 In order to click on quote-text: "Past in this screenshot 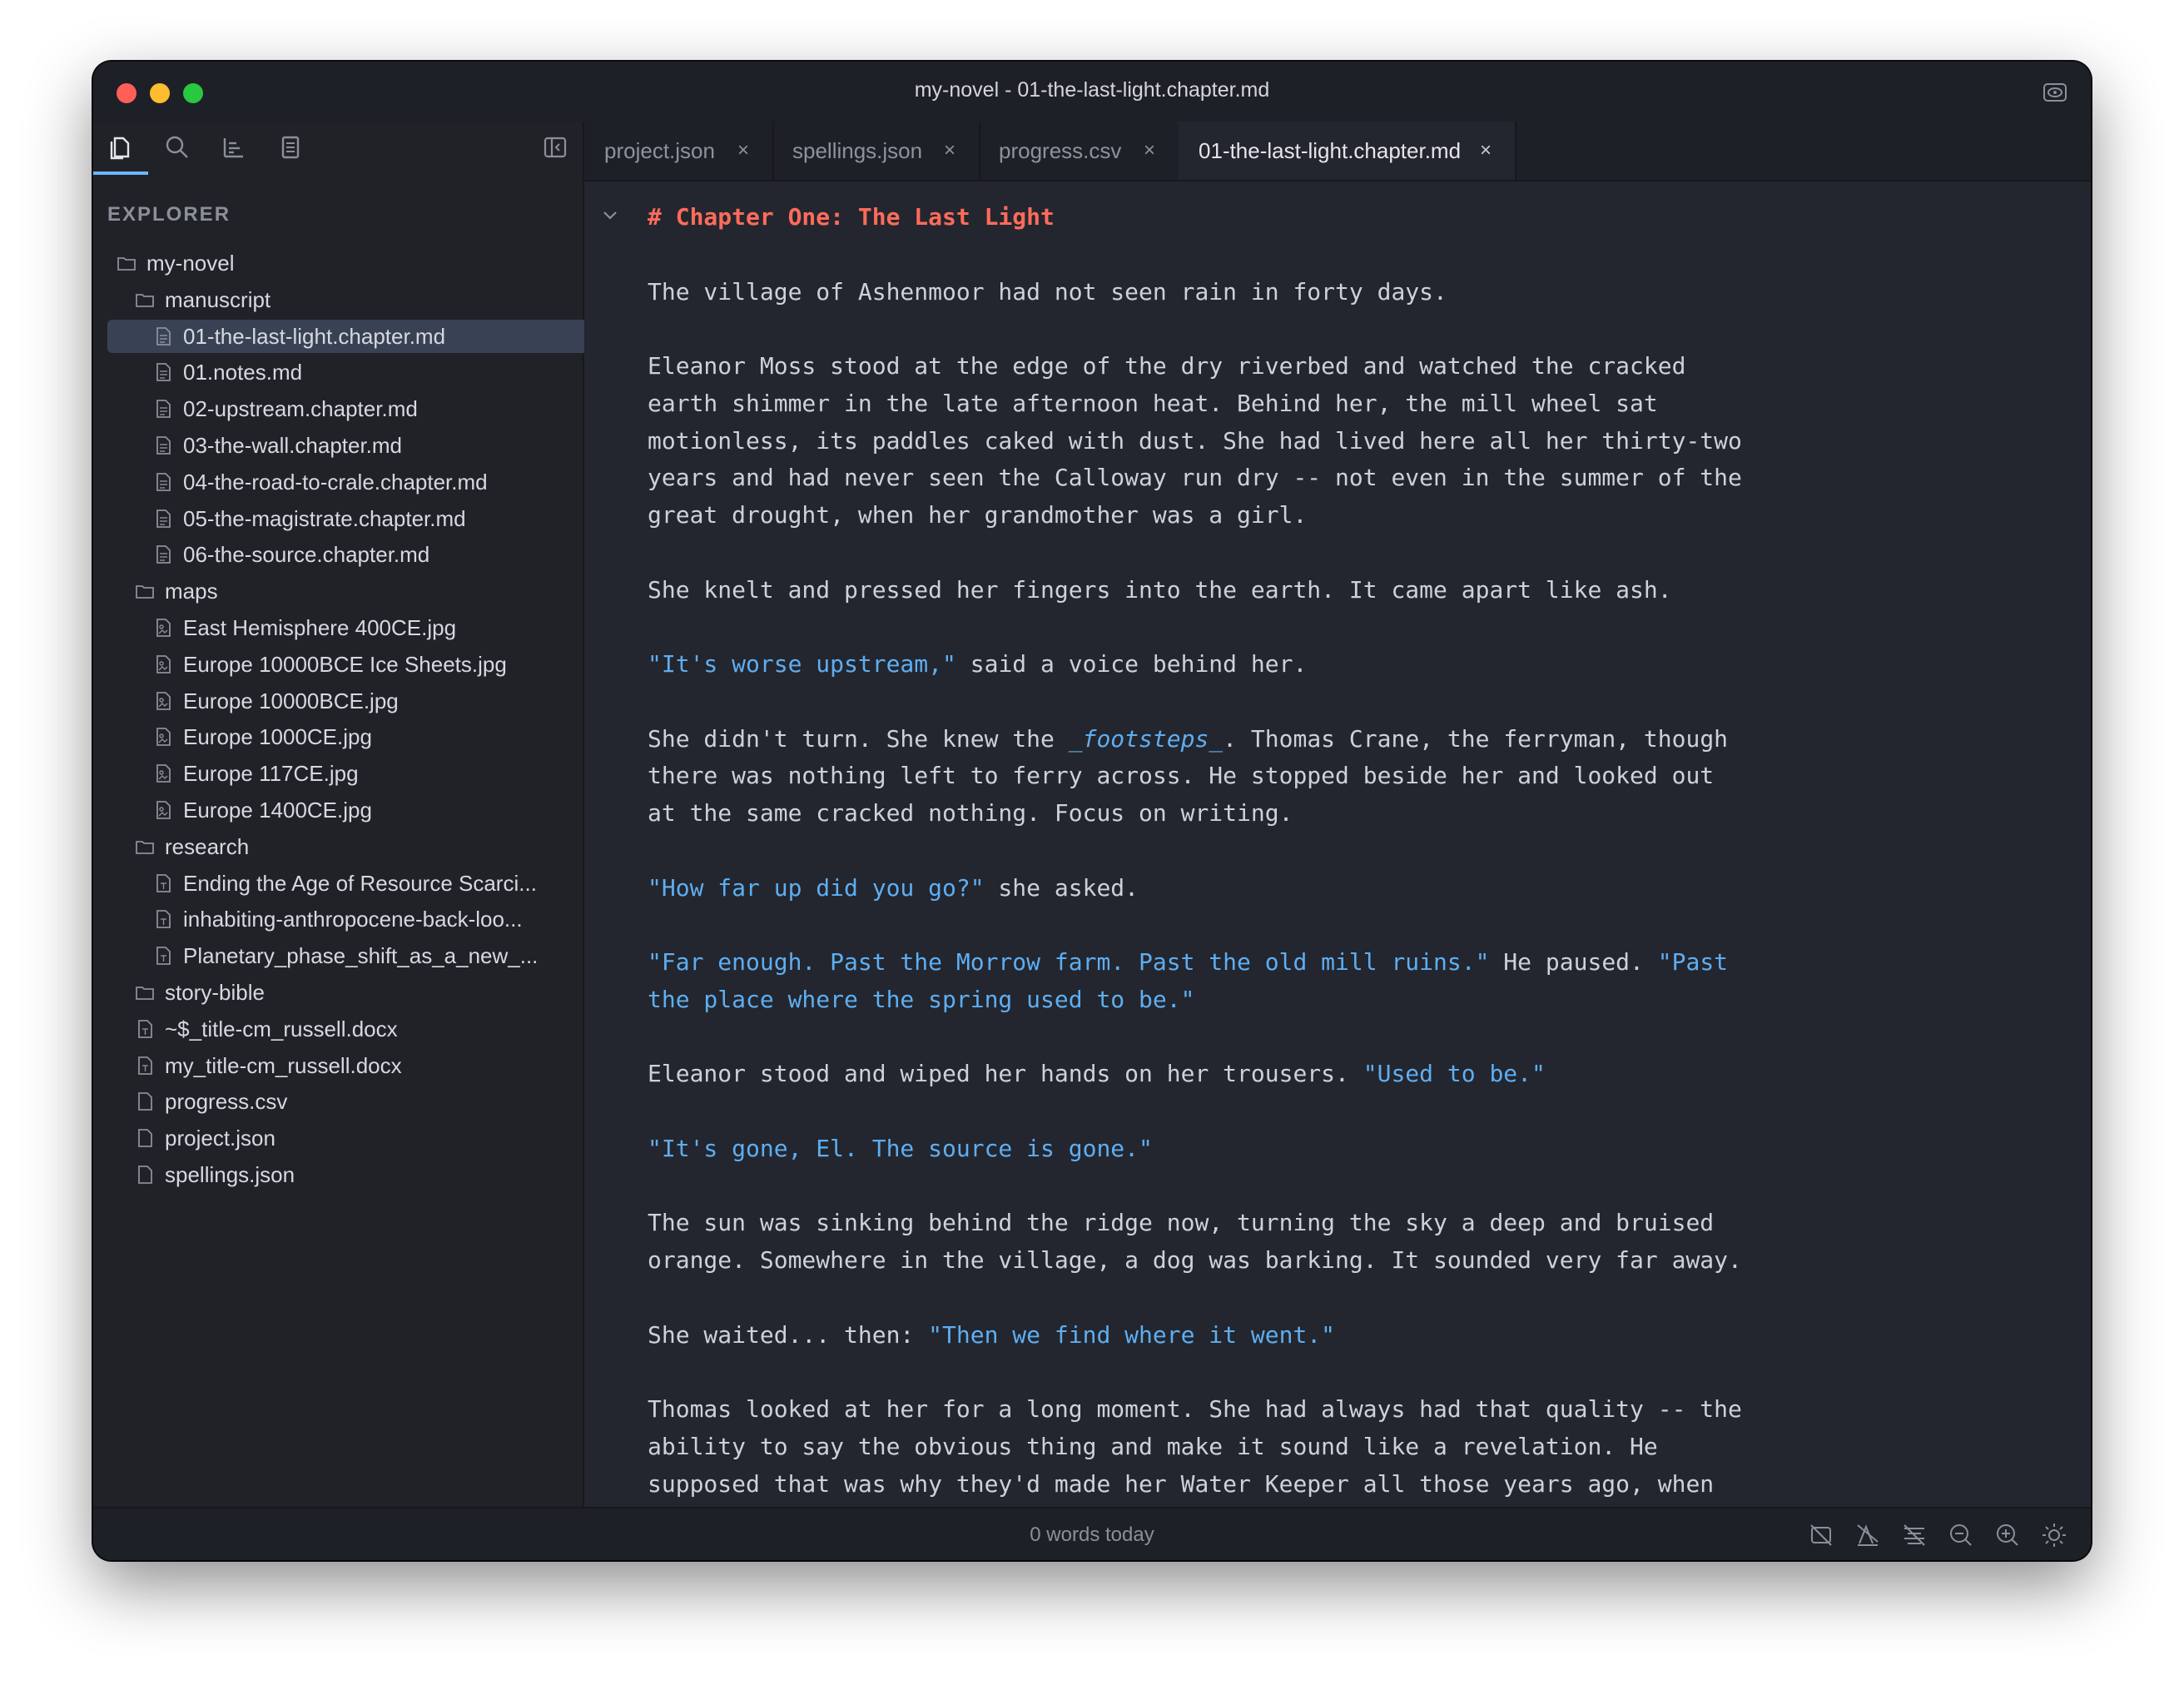, I will do `click(1693, 962)`.